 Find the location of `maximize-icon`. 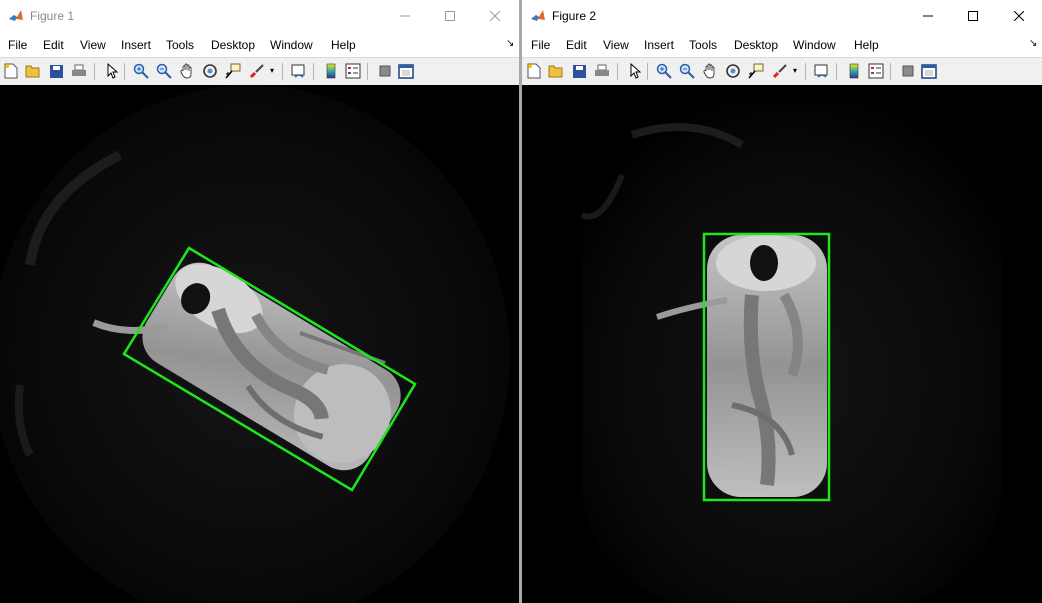

maximize-icon is located at coordinates (450, 16).